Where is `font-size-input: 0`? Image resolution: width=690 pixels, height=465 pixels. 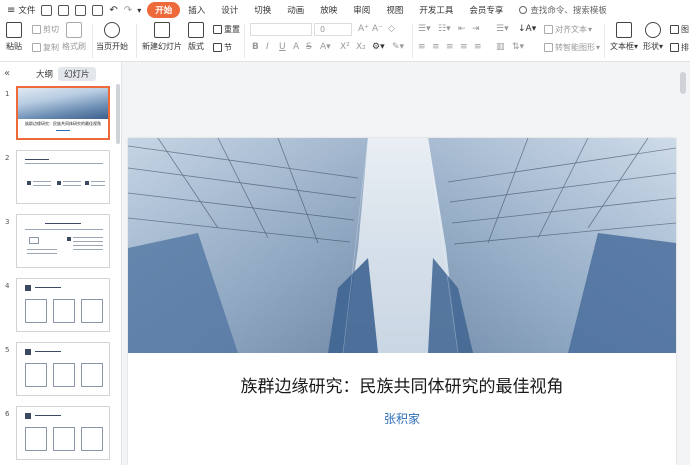 font-size-input: 0 is located at coordinates (333, 29).